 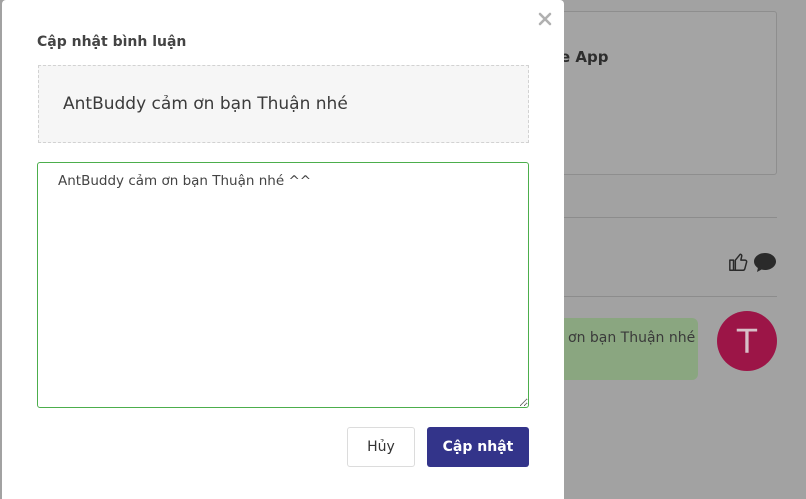 What do you see at coordinates (283, 104) in the screenshot?
I see `original-comment: AntBuddy cảm ơn bạn Thuận nhé` at bounding box center [283, 104].